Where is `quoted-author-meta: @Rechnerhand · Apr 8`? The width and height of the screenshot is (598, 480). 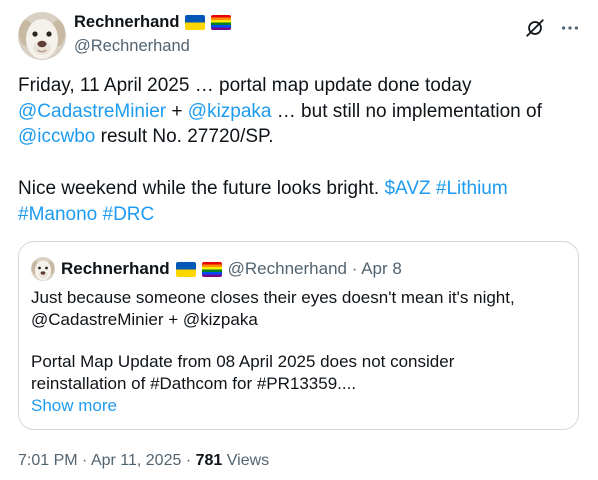 quoted-author-meta: @Rechnerhand · Apr 8 is located at coordinates (315, 269).